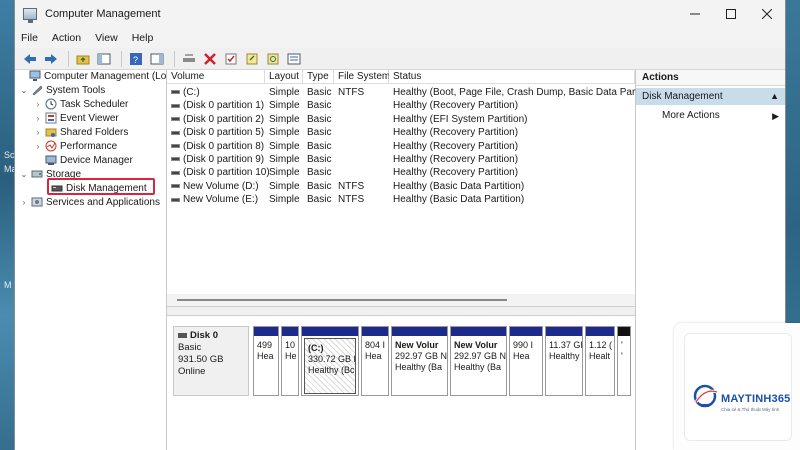 The image size is (800, 450). What do you see at coordinates (273, 59) in the screenshot?
I see `refresh-button` at bounding box center [273, 59].